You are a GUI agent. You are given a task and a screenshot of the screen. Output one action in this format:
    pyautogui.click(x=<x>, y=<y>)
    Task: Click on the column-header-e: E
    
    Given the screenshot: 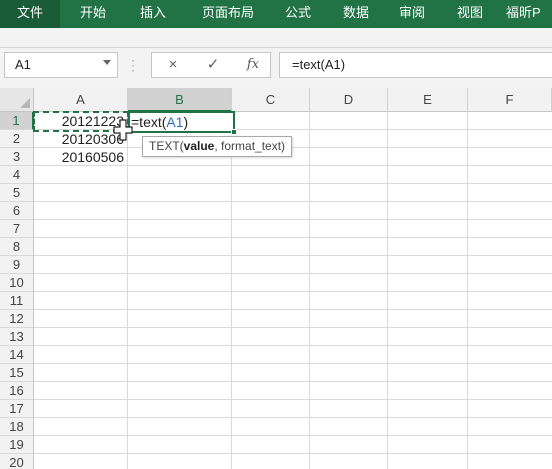 What is the action you would take?
    pyautogui.click(x=428, y=100)
    